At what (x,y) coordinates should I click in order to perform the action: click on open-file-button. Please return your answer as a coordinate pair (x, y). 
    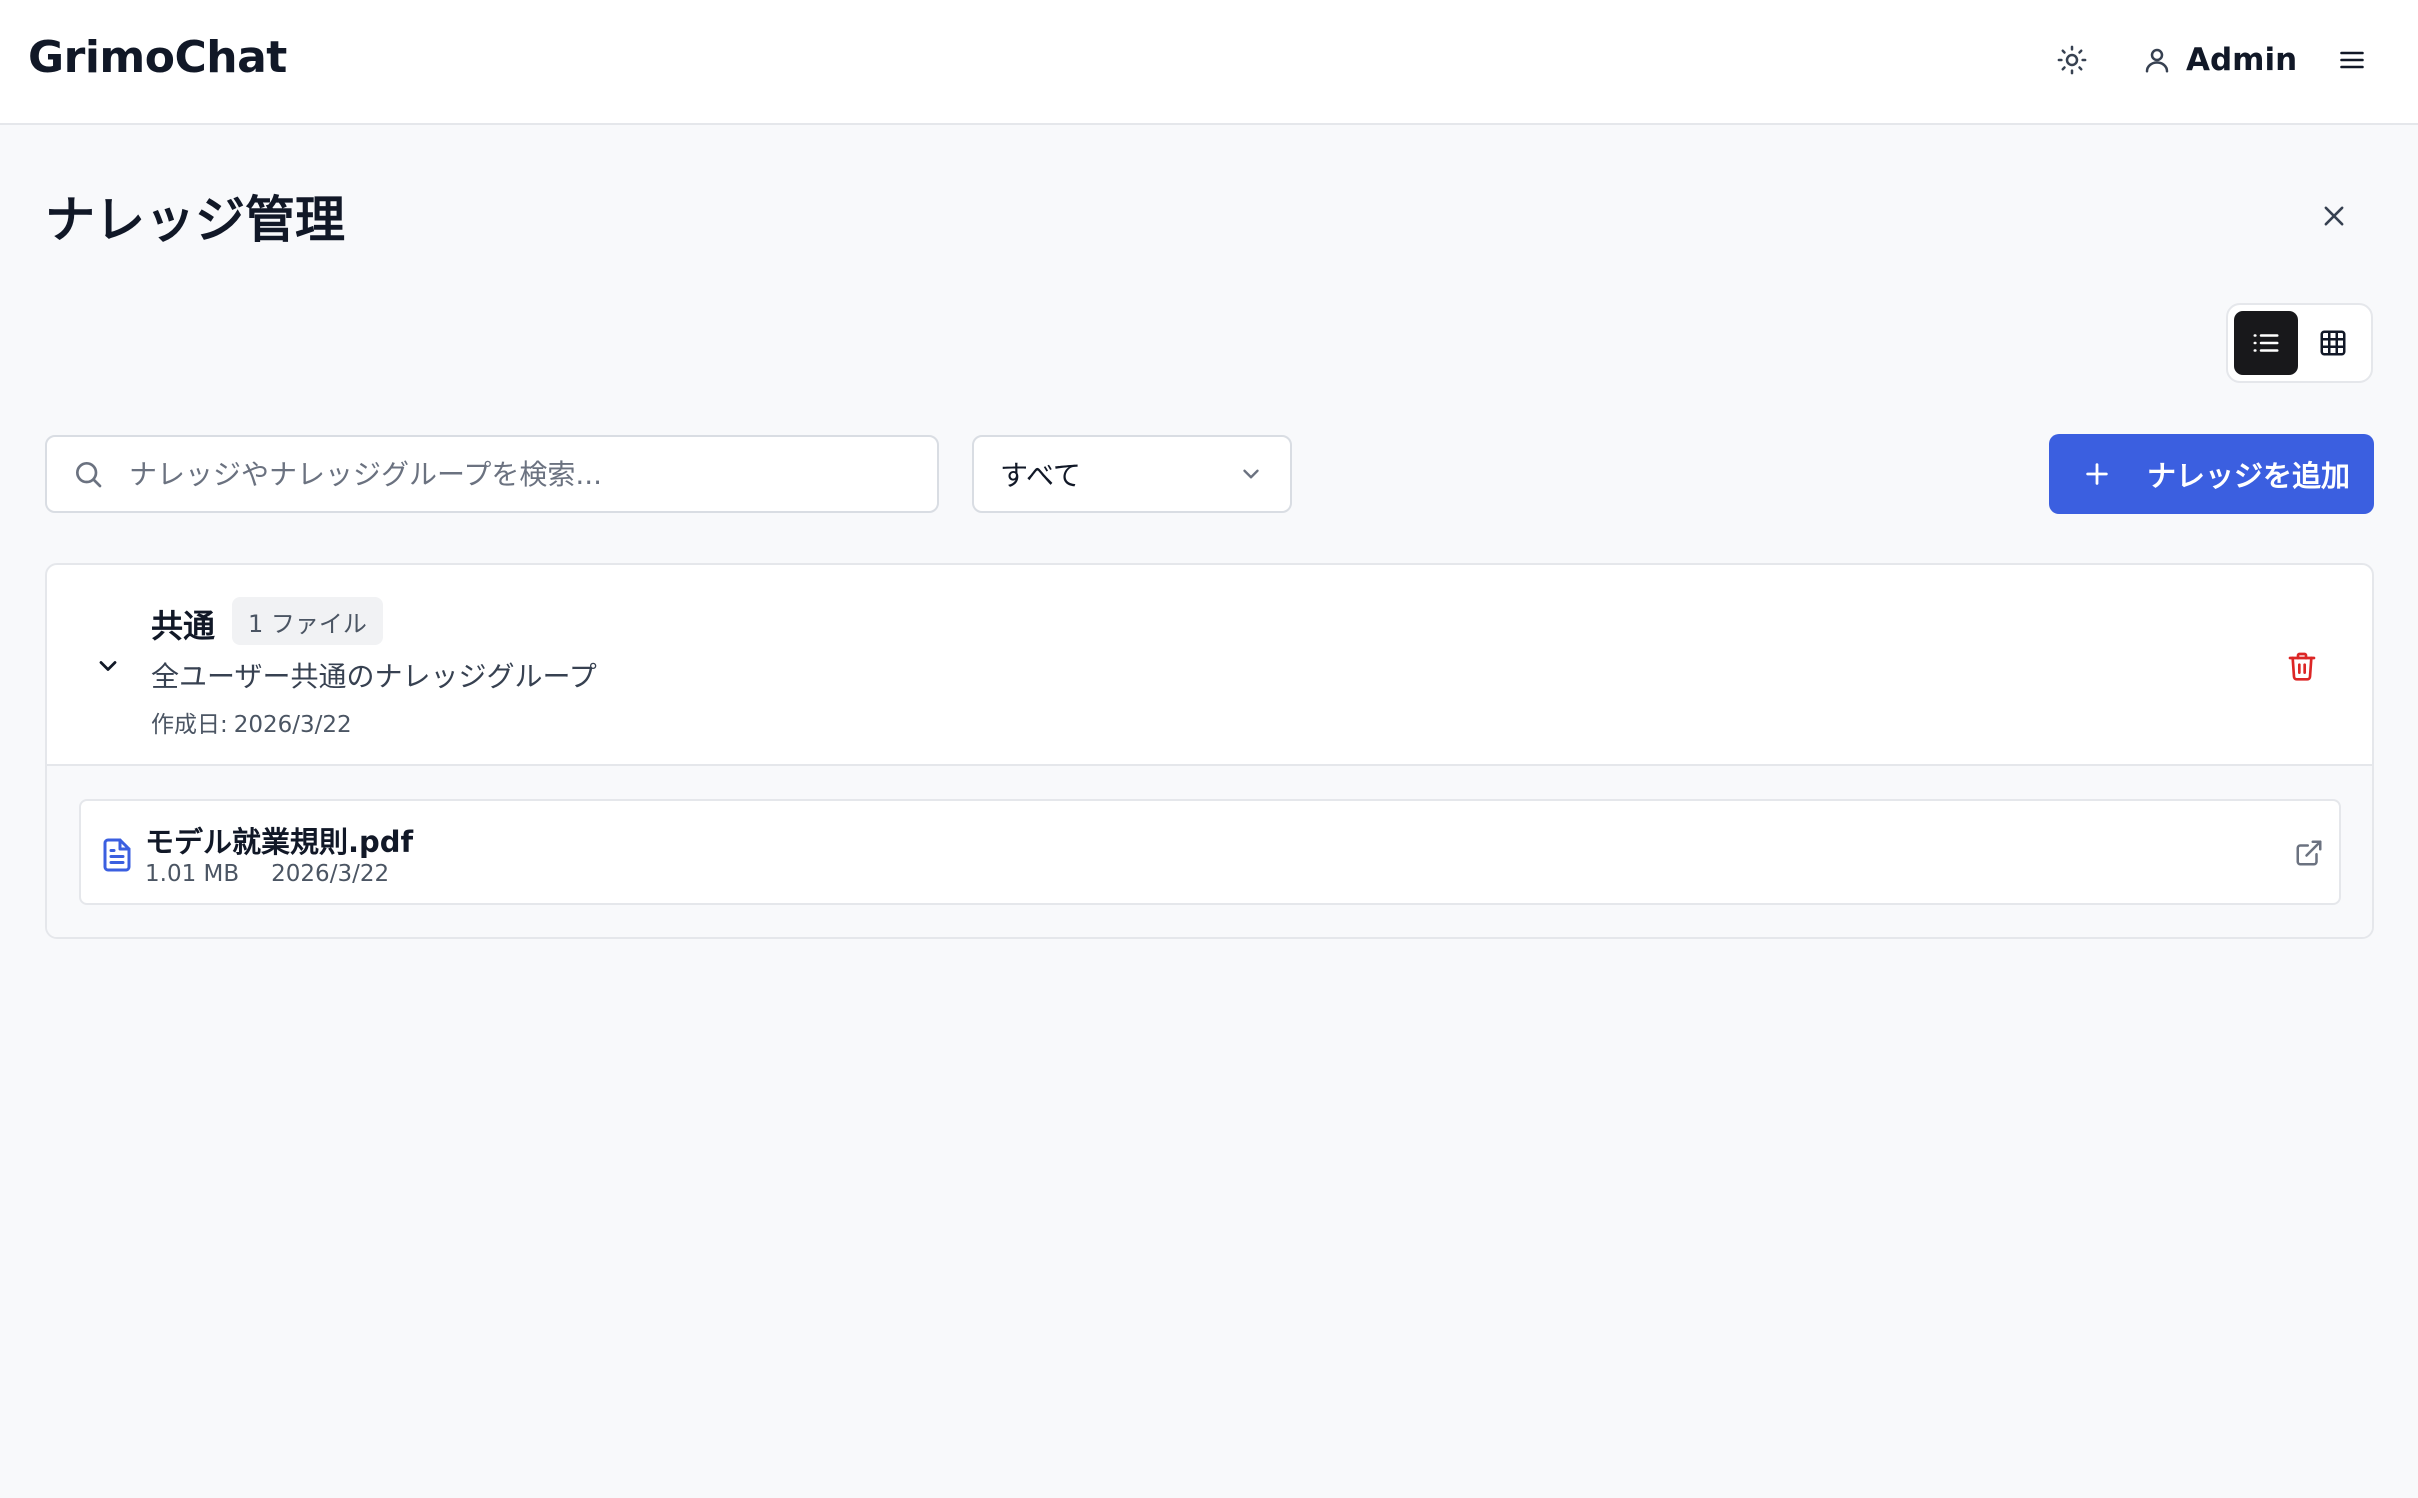
    Looking at the image, I should click on (2309, 853).